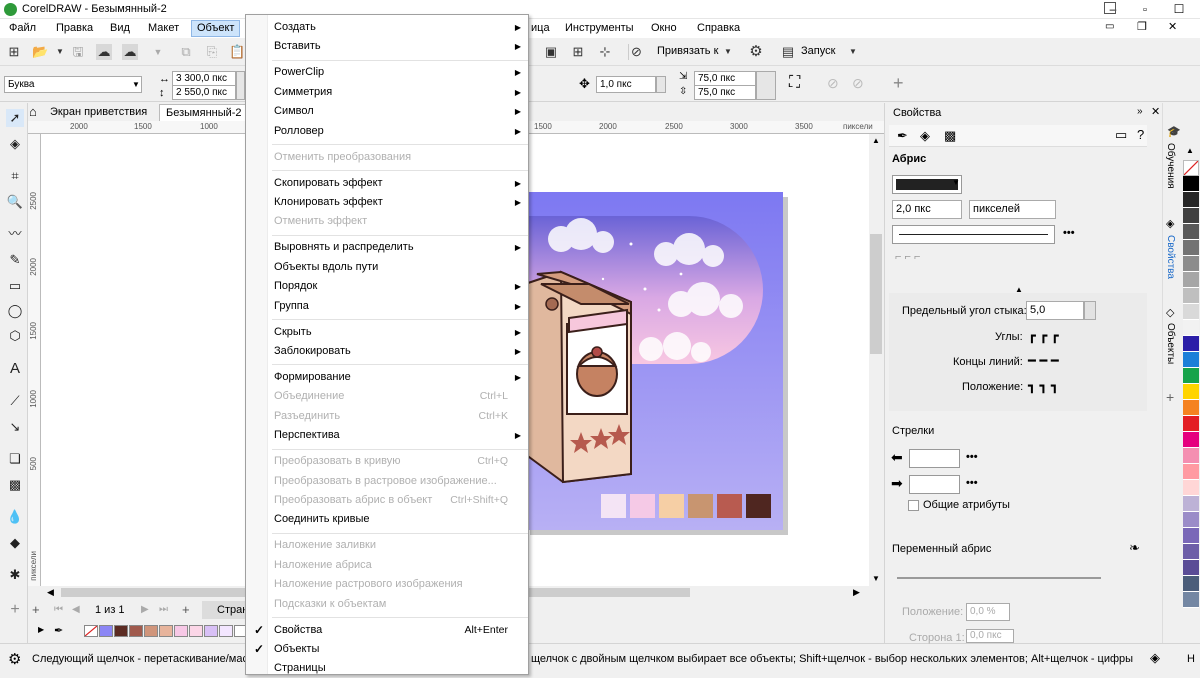  I want to click on duplicate-spinner, so click(766, 85).